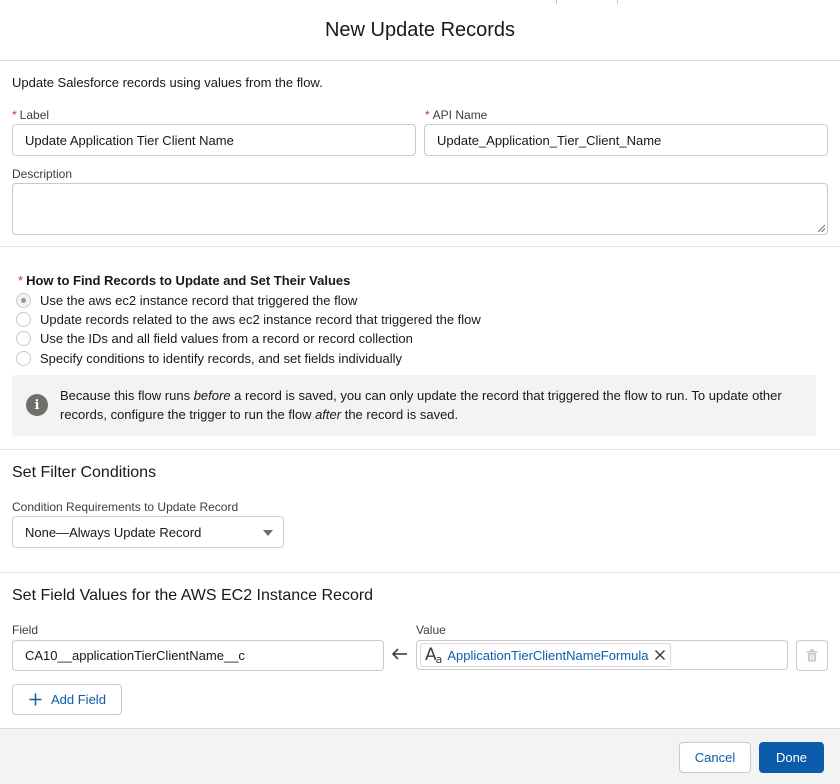  Describe the element at coordinates (37, 405) in the screenshot. I see `info-icon: i` at that location.